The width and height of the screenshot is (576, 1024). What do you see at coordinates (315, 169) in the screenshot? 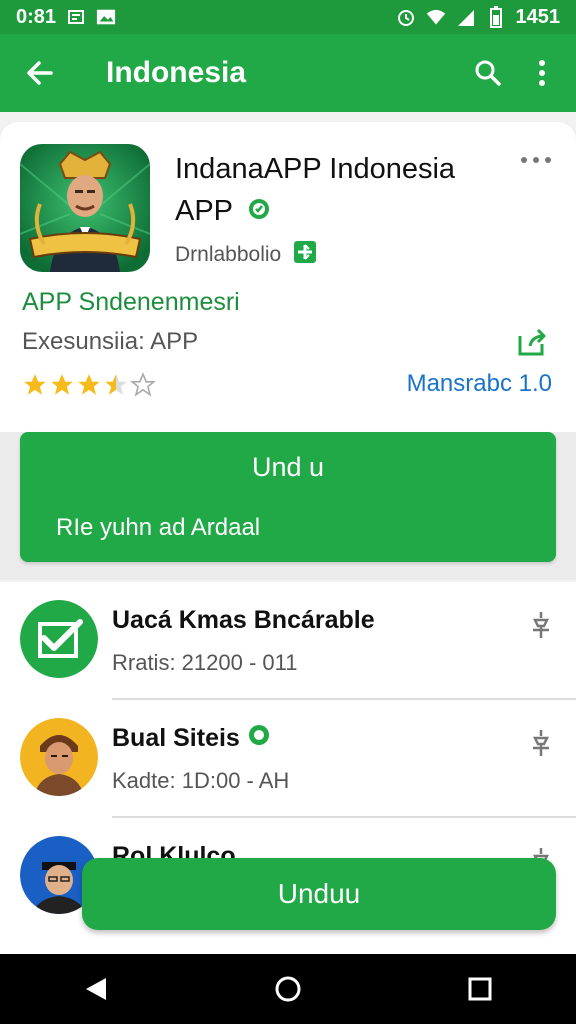
I see `app-name-line1: IndanaAPP Indonesia` at bounding box center [315, 169].